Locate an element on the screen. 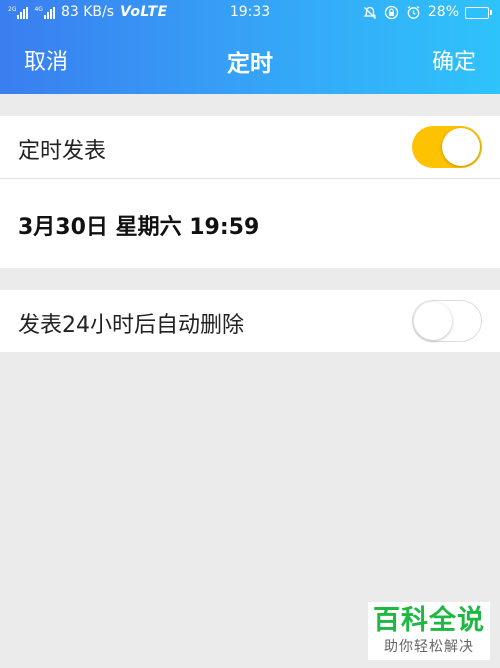 Image resolution: width=500 pixels, height=668 pixels. battery-icon is located at coordinates (478, 12).